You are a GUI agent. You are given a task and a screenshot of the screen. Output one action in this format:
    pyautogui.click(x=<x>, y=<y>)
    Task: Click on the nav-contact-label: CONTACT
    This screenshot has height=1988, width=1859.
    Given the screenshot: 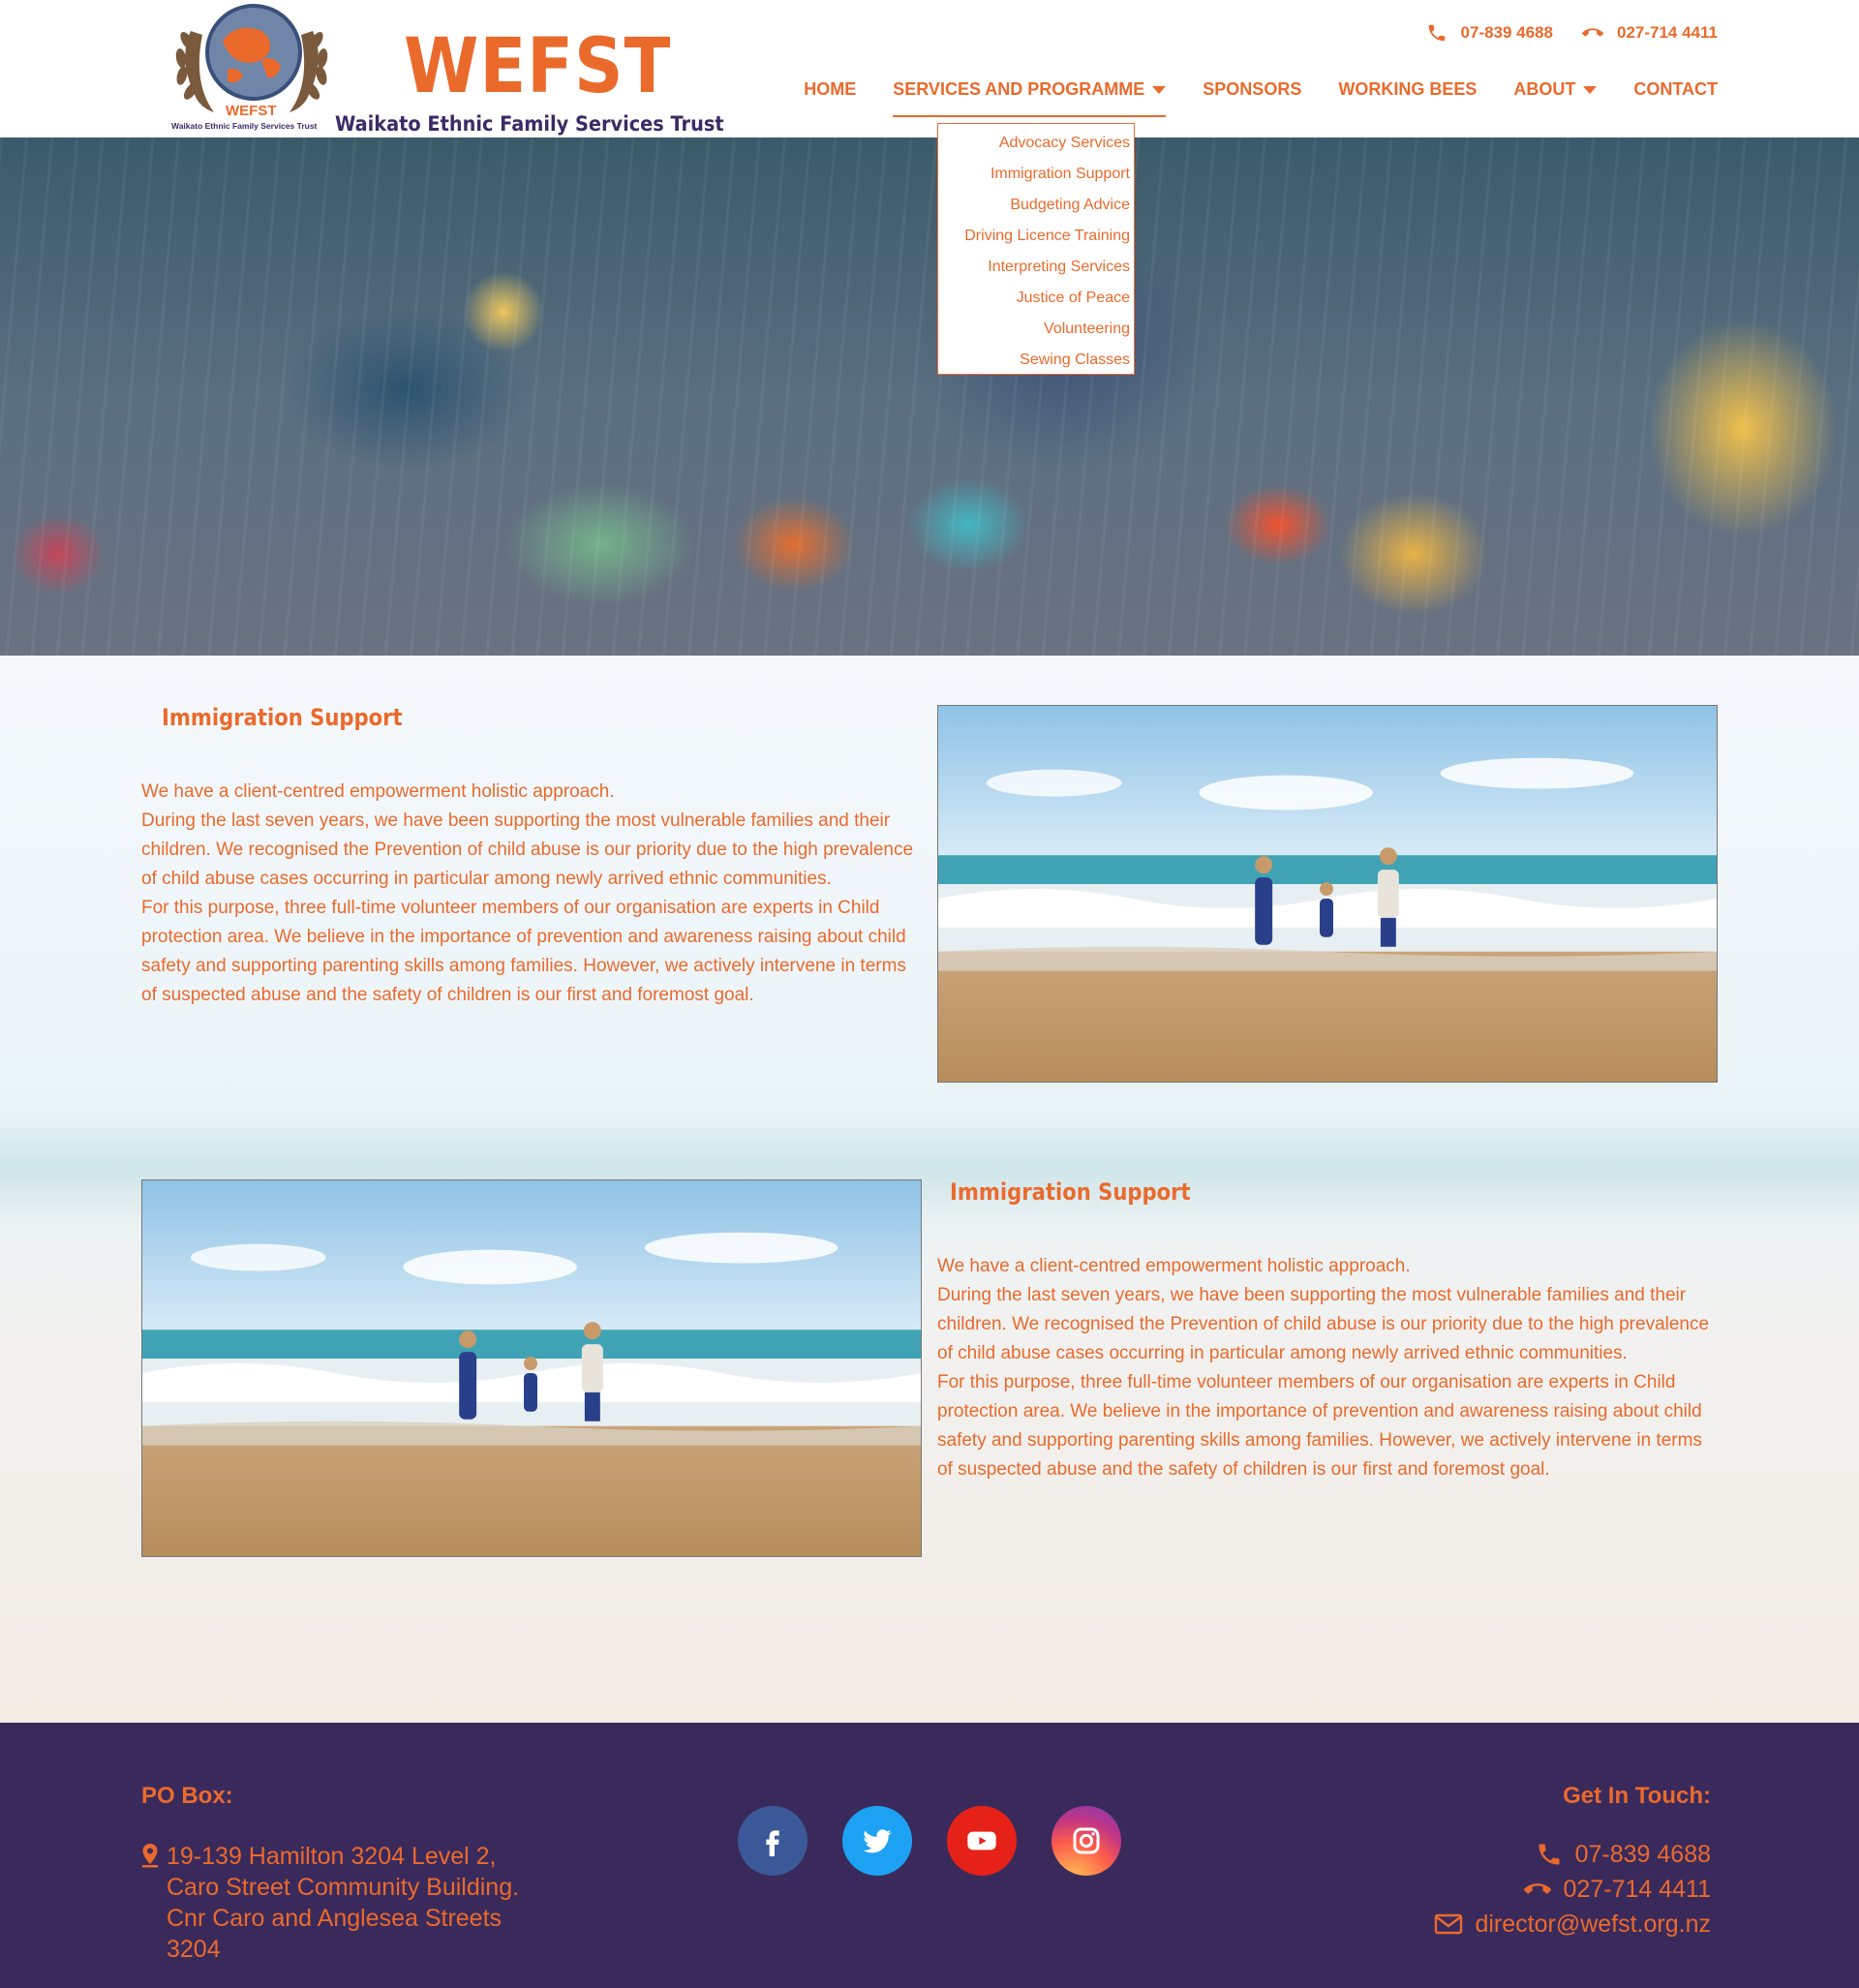 What is the action you would take?
    pyautogui.click(x=1675, y=89)
    